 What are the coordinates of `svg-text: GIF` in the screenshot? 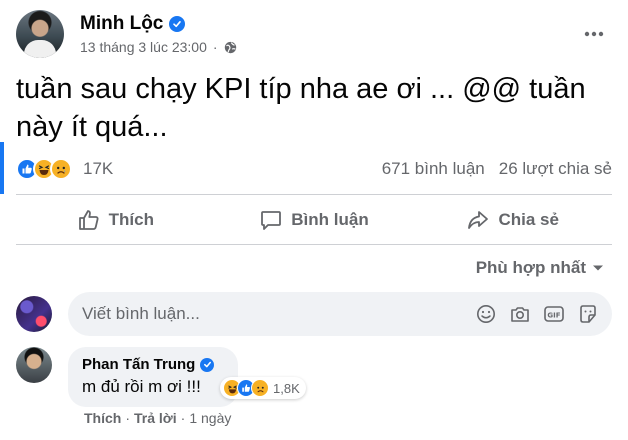 It's located at (553, 316).